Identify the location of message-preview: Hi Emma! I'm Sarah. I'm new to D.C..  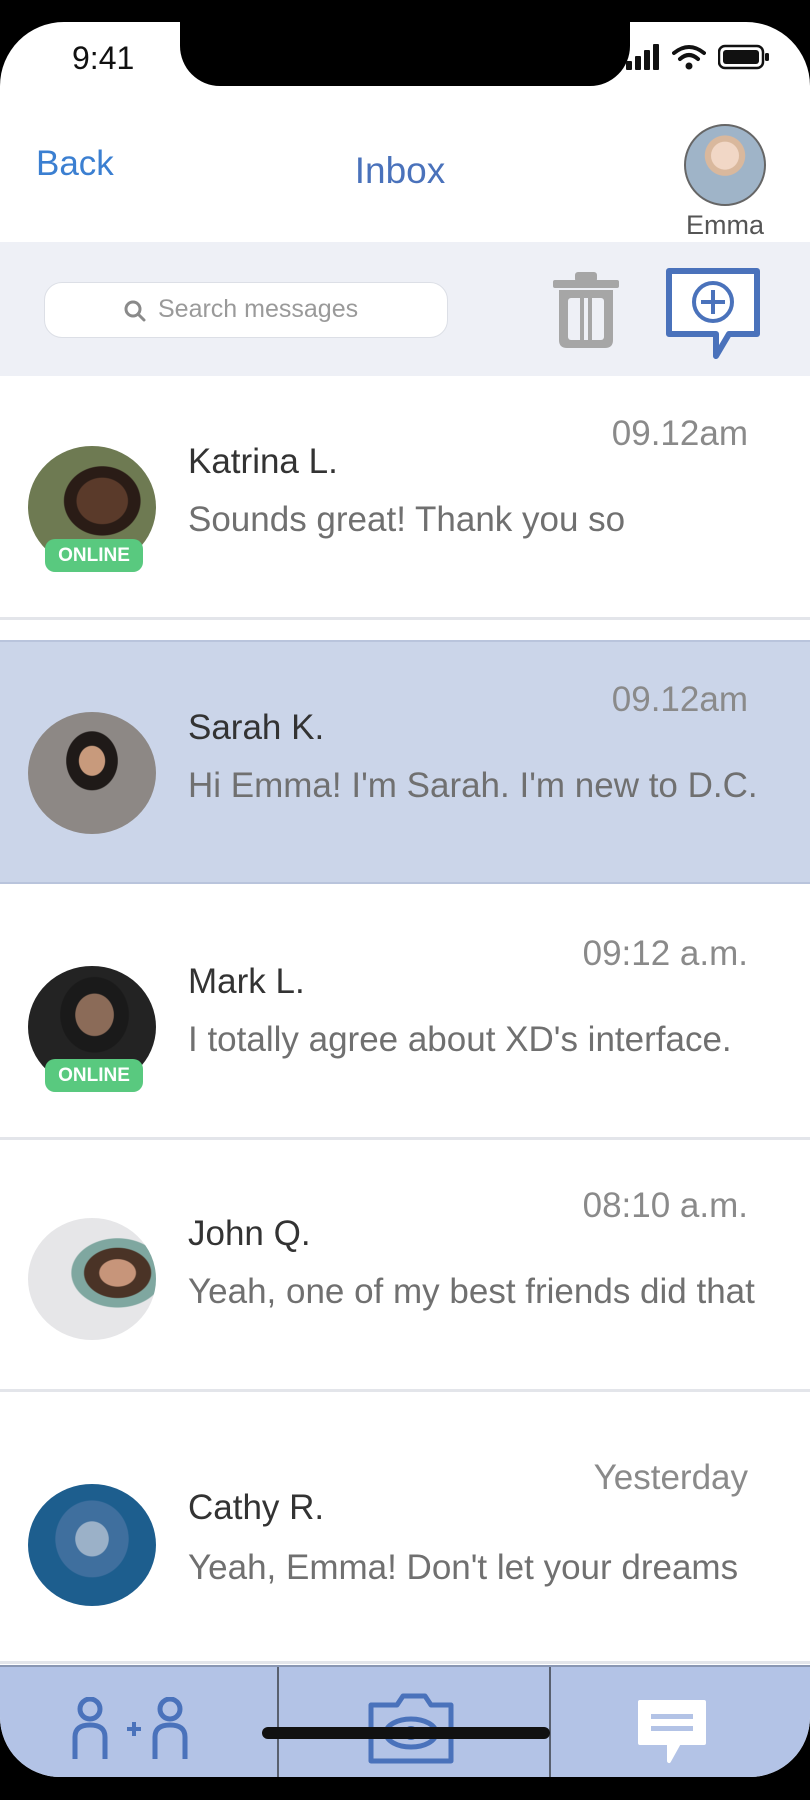
(473, 785).